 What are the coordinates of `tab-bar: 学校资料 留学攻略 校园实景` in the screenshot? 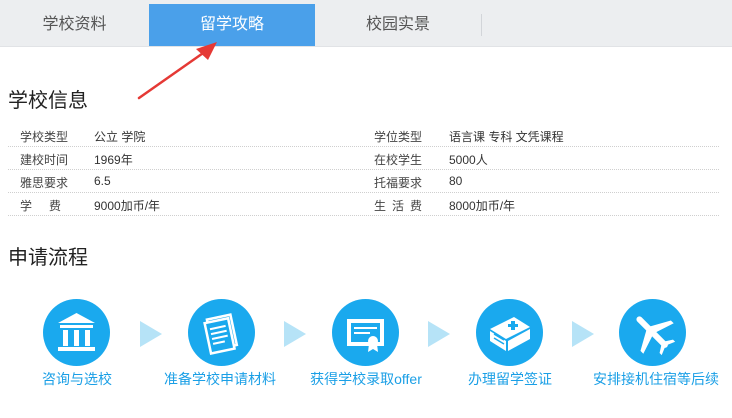 It's located at (366, 23).